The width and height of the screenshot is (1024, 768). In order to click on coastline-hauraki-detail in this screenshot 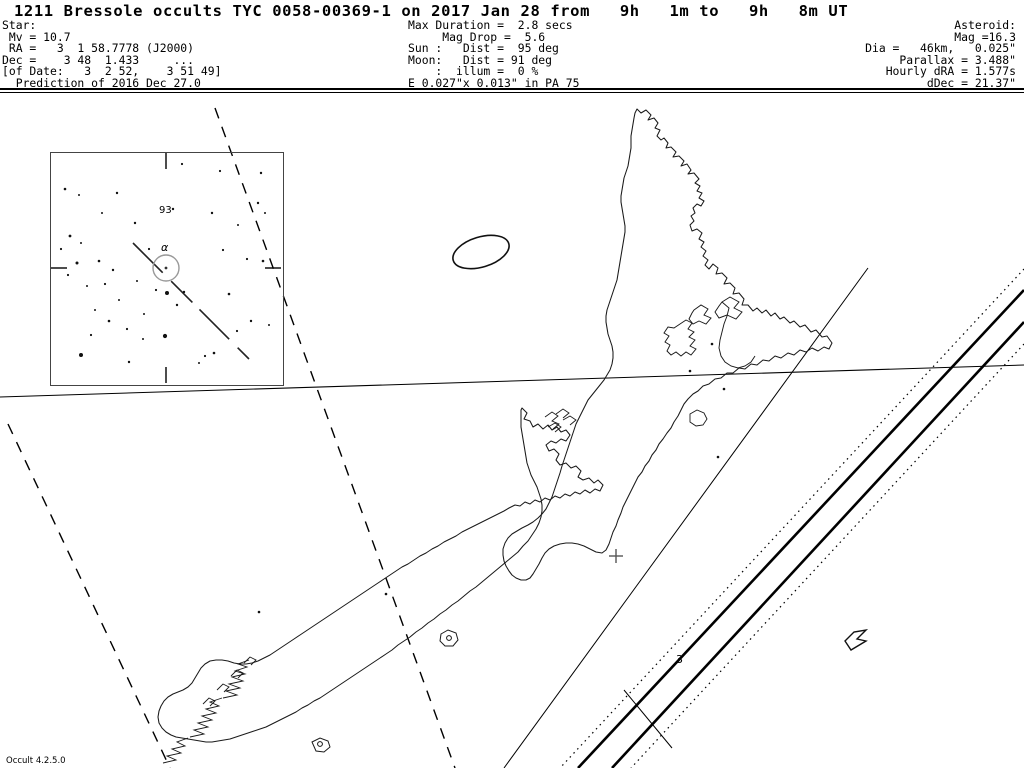, I will do `click(700, 314)`.